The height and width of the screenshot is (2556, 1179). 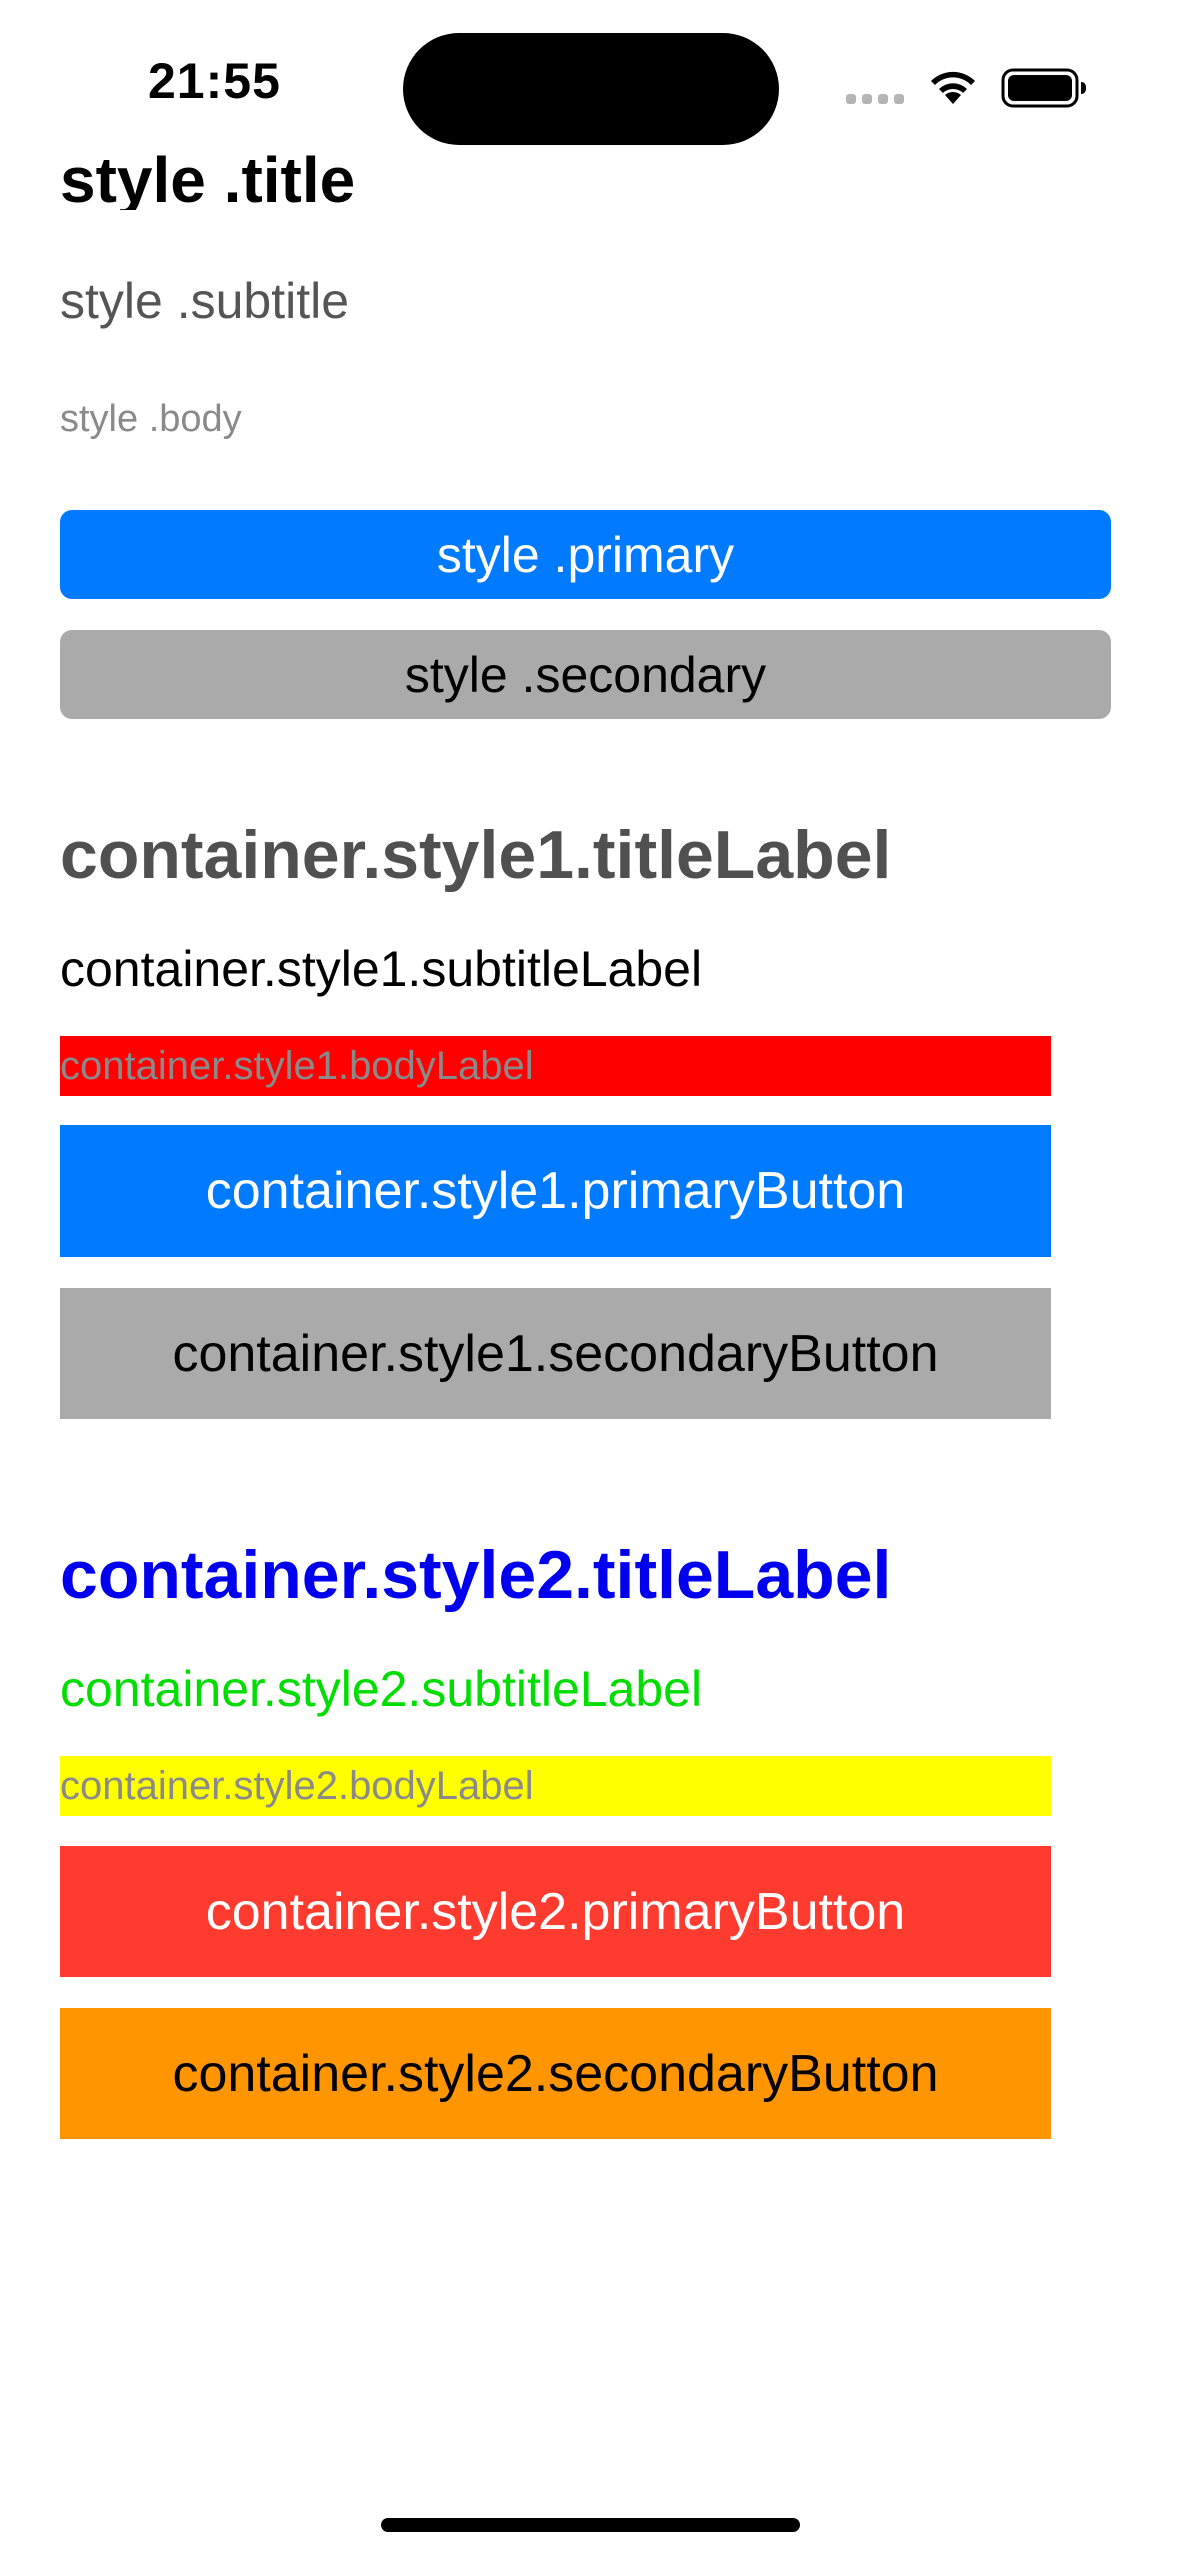 What do you see at coordinates (585, 554) in the screenshot?
I see `style-primary-button: style .primary` at bounding box center [585, 554].